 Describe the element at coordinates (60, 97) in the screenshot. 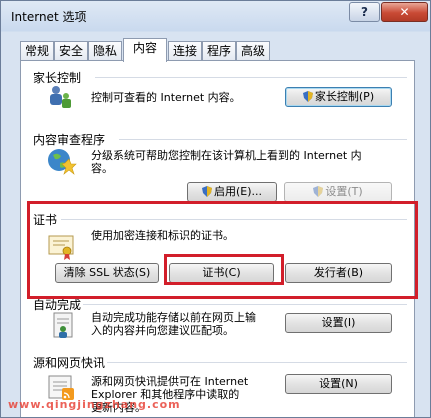

I see `parental-controls-icon` at that location.